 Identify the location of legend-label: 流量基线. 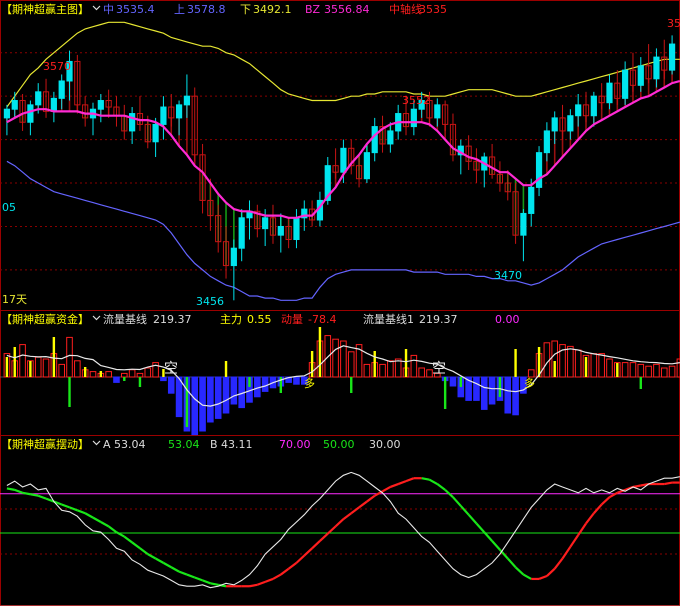
(125, 319).